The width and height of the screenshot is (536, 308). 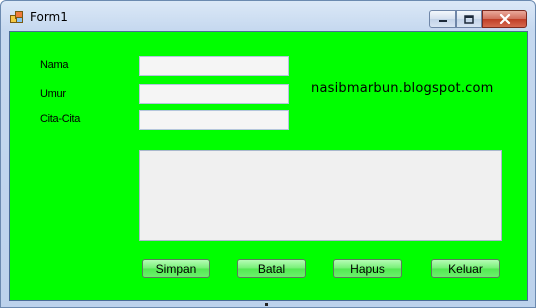 What do you see at coordinates (49, 17) in the screenshot?
I see `window-title: Form1` at bounding box center [49, 17].